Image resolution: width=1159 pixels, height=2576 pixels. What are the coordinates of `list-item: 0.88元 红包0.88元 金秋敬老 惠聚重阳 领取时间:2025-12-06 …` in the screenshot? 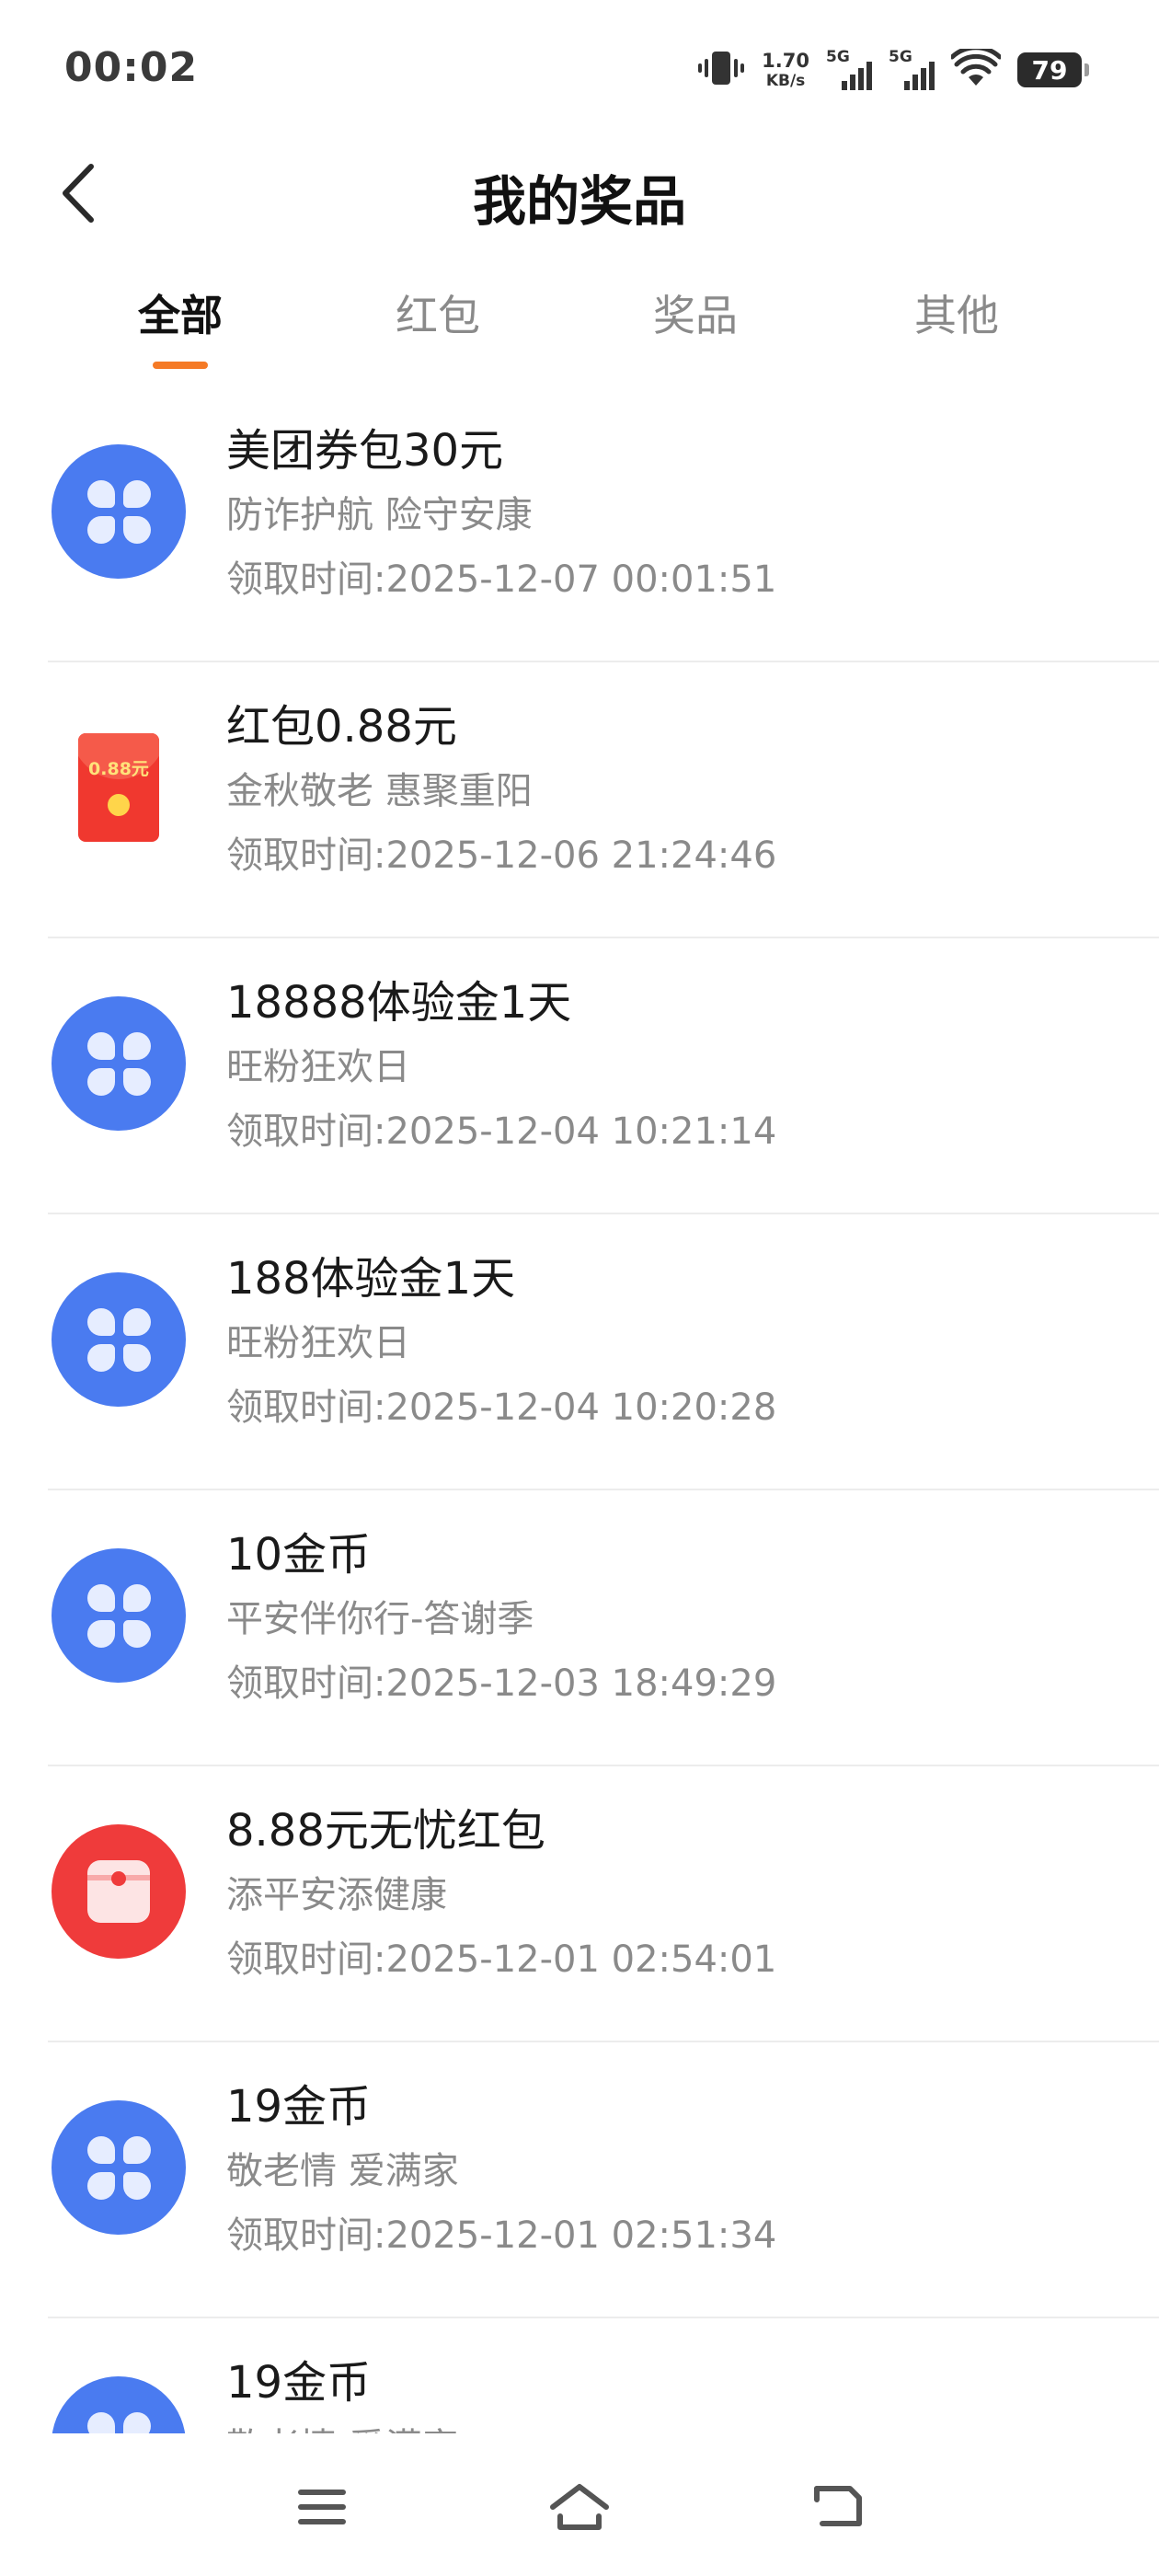 It's located at (579, 800).